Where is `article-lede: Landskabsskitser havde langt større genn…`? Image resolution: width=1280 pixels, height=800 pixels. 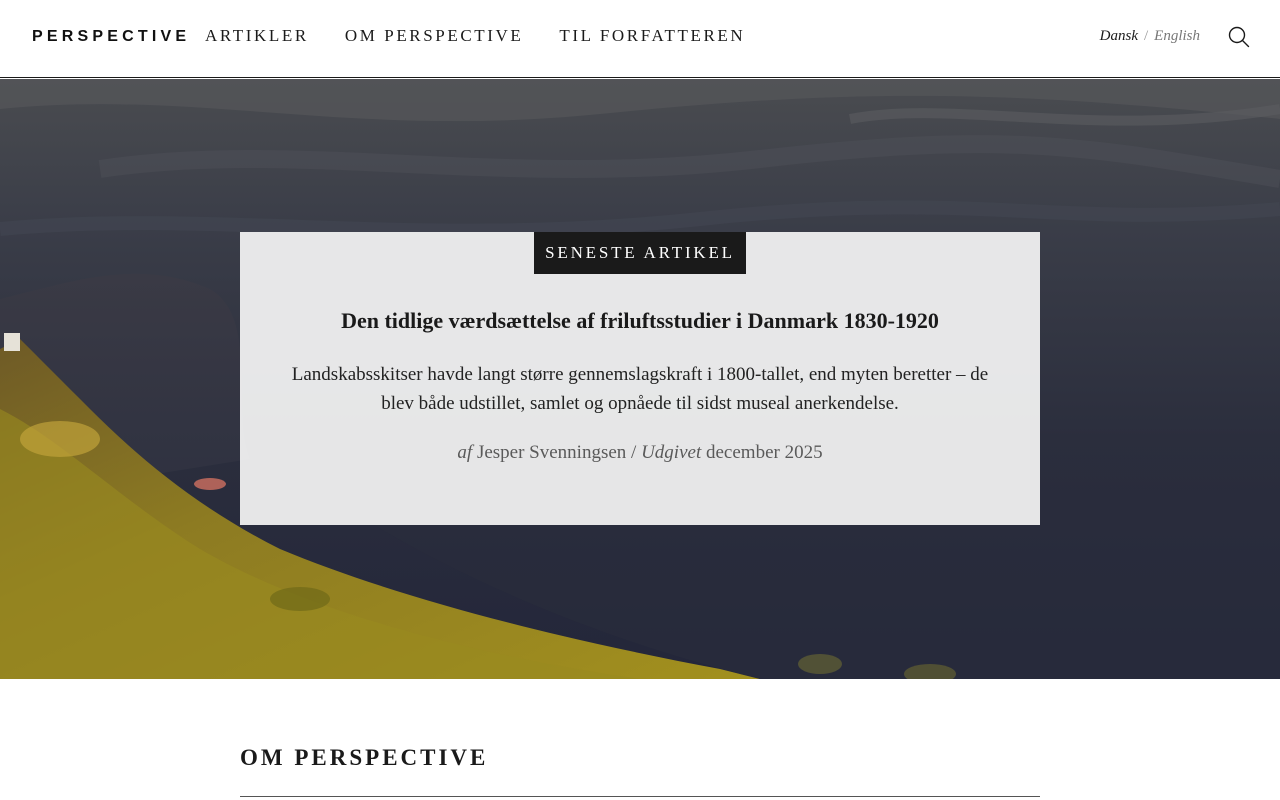 article-lede: Landskabsskitser havde langt større genn… is located at coordinates (640, 389).